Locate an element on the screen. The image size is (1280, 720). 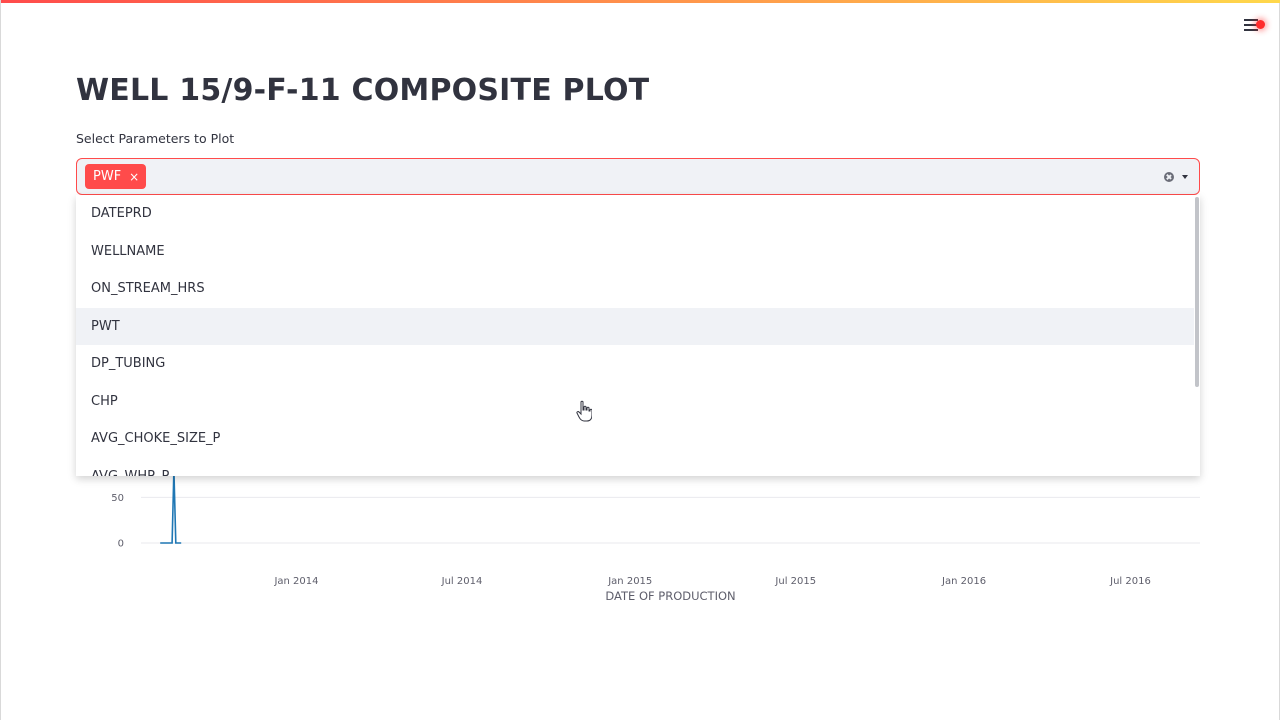
y-tick-label: 0 is located at coordinates (121, 544).